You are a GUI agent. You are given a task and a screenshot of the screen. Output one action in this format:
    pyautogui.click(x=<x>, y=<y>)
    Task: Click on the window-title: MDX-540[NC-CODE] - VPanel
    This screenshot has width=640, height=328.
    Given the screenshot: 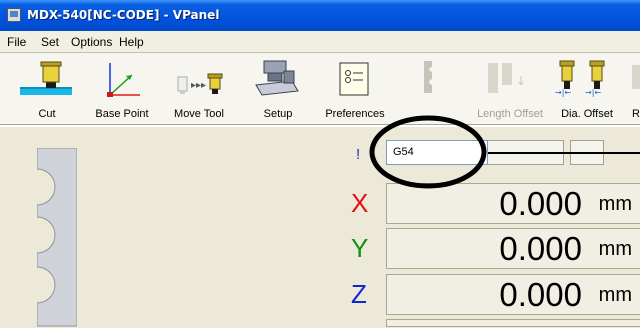 What is the action you would take?
    pyautogui.click(x=123, y=15)
    